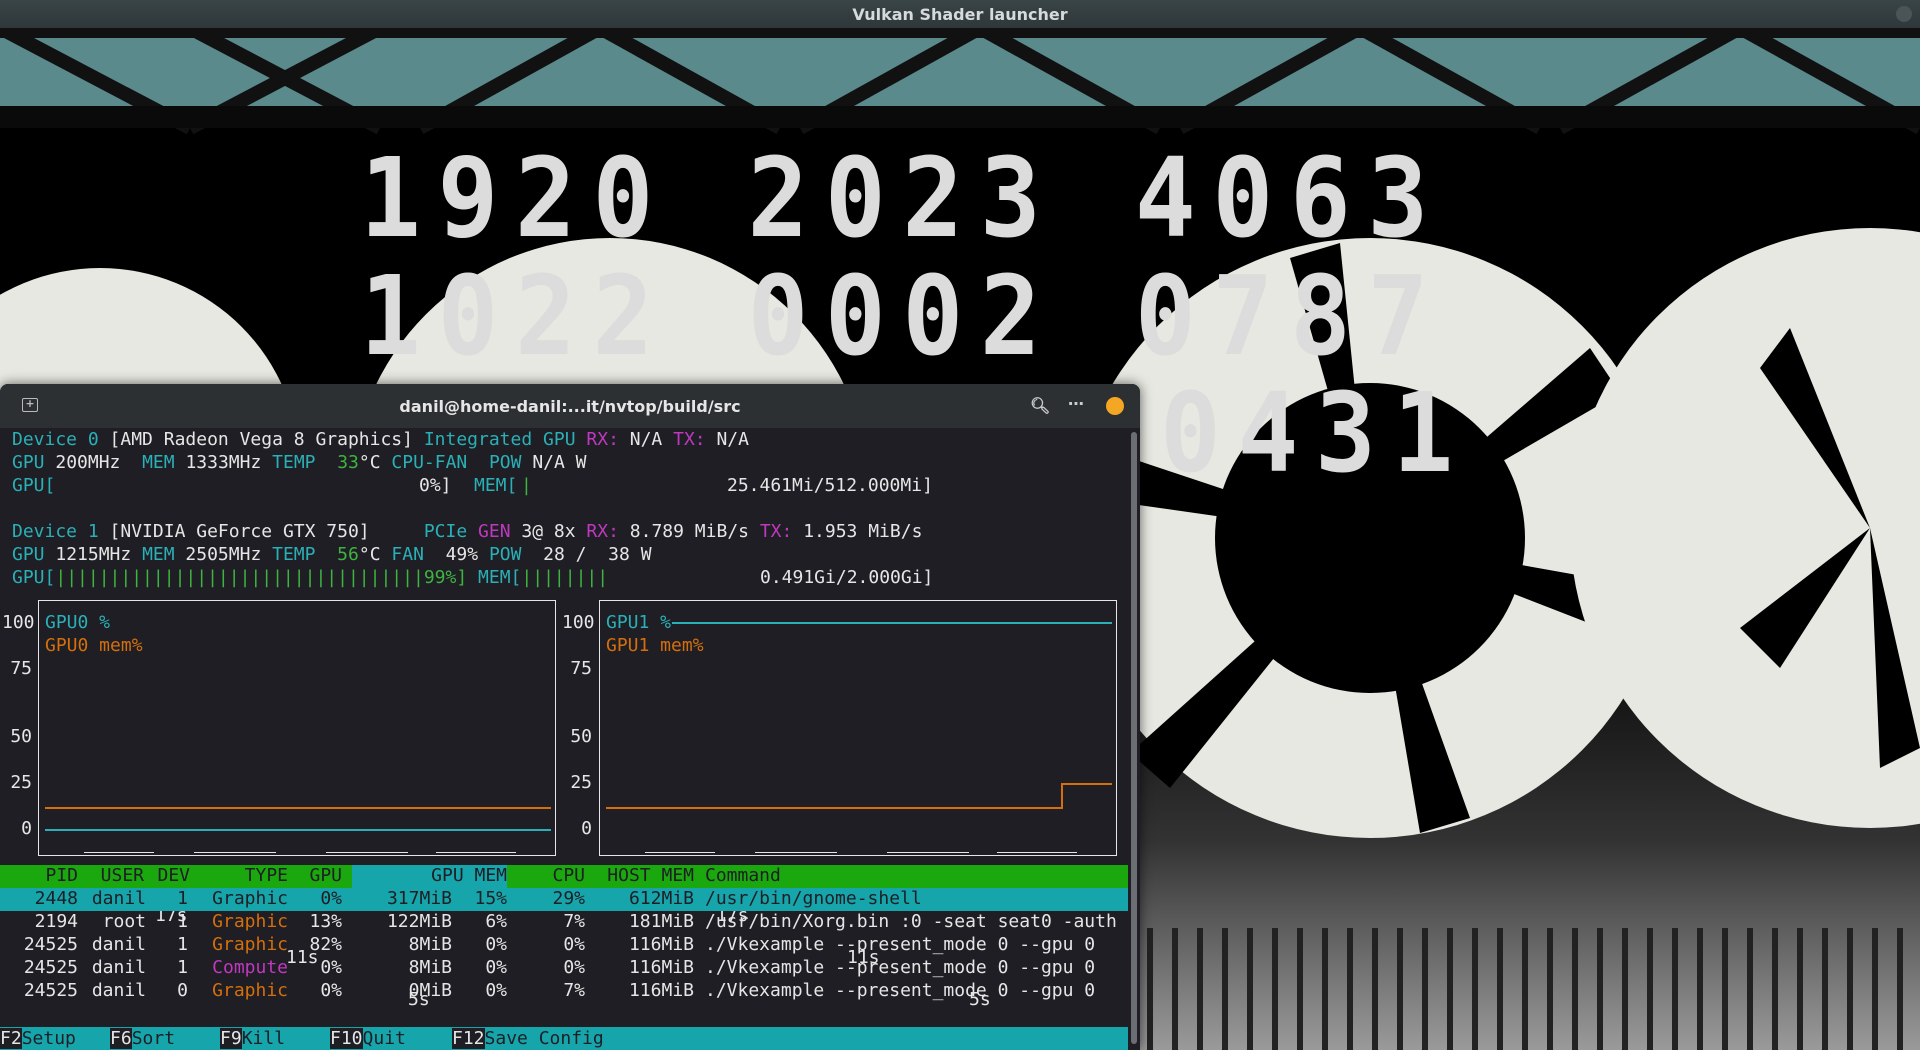  I want to click on gpu1-mem-legend: GPU1 mem%, so click(655, 645).